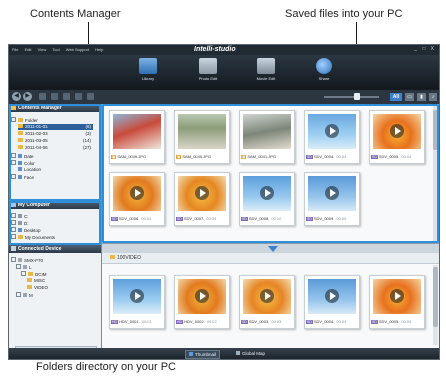 The image size is (446, 379). What do you see at coordinates (55, 152) in the screenshot?
I see `contents-manager-highlight` at bounding box center [55, 152].